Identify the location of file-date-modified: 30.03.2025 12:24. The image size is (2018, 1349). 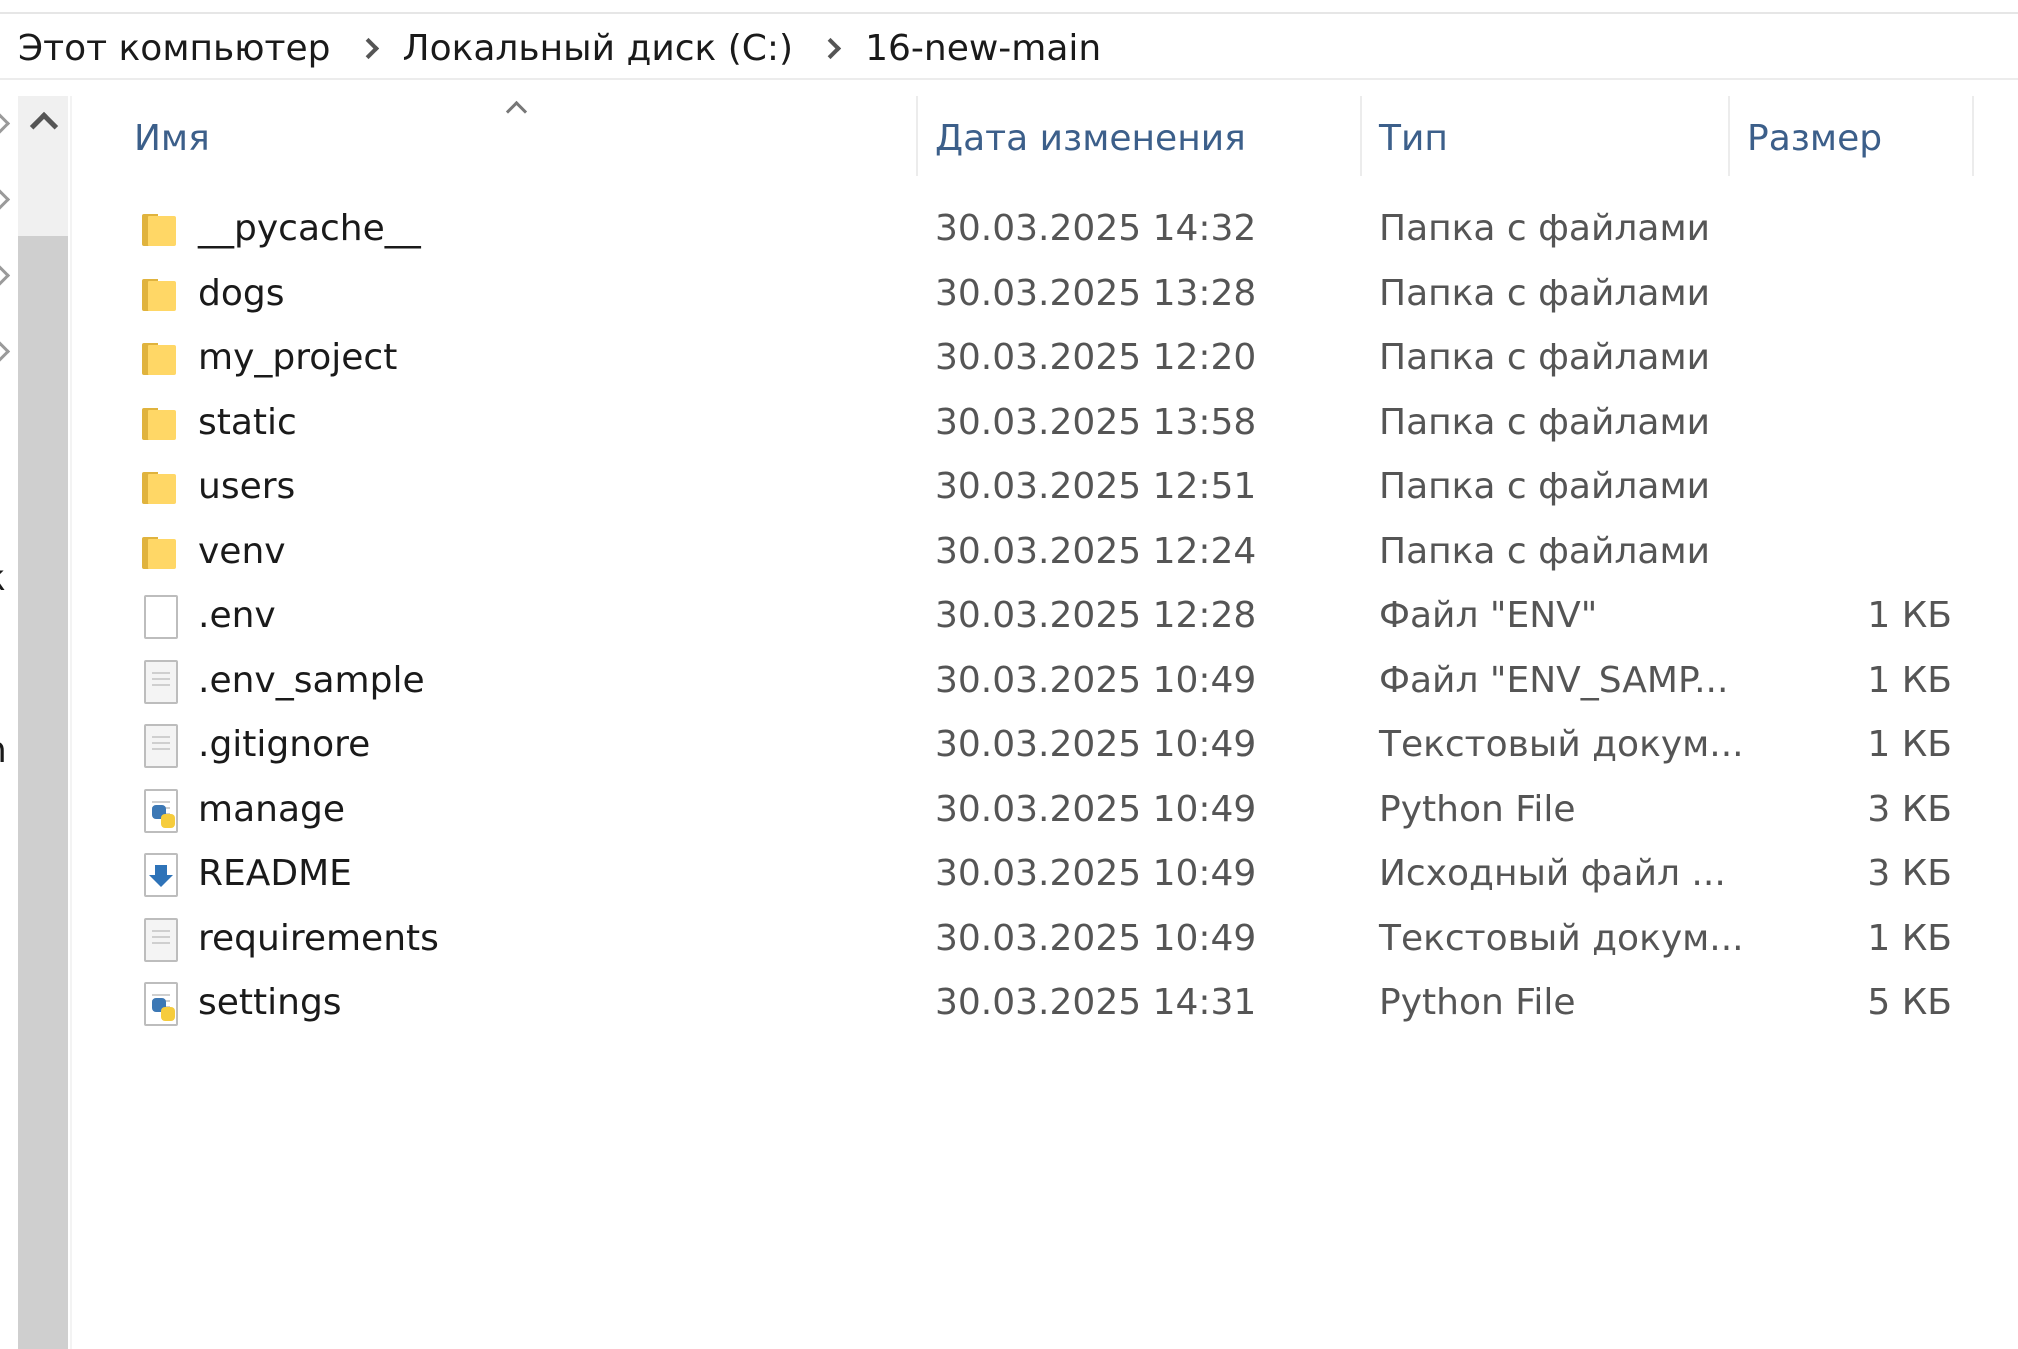
(1096, 551).